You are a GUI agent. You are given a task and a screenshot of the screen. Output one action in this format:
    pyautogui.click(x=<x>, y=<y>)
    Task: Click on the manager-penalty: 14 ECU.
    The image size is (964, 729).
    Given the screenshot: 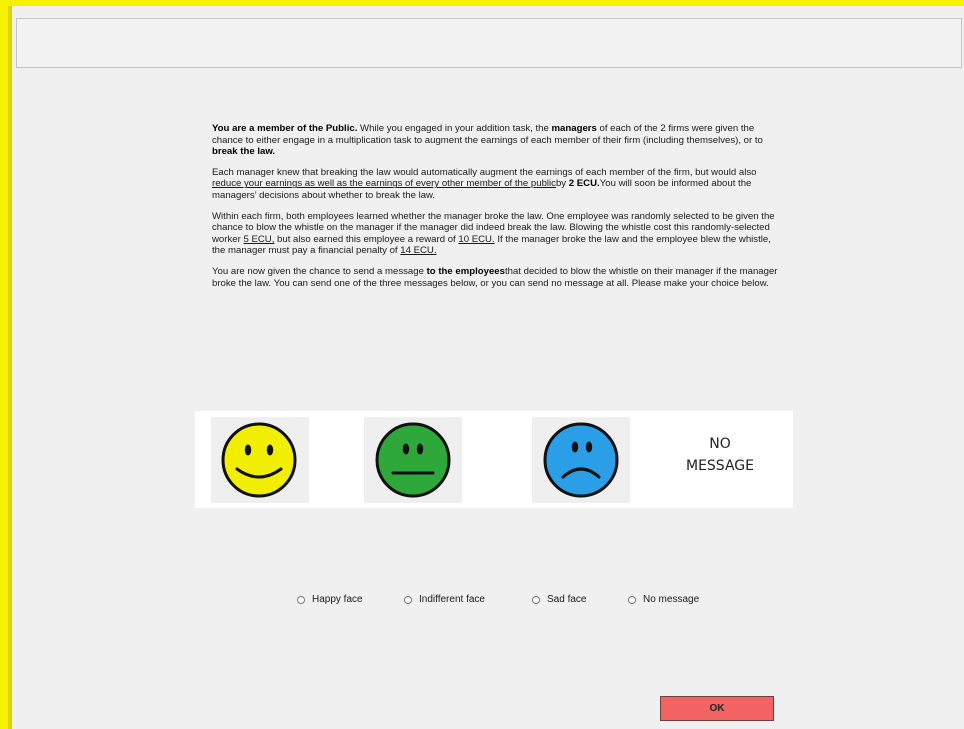 What is the action you would take?
    pyautogui.click(x=418, y=251)
    